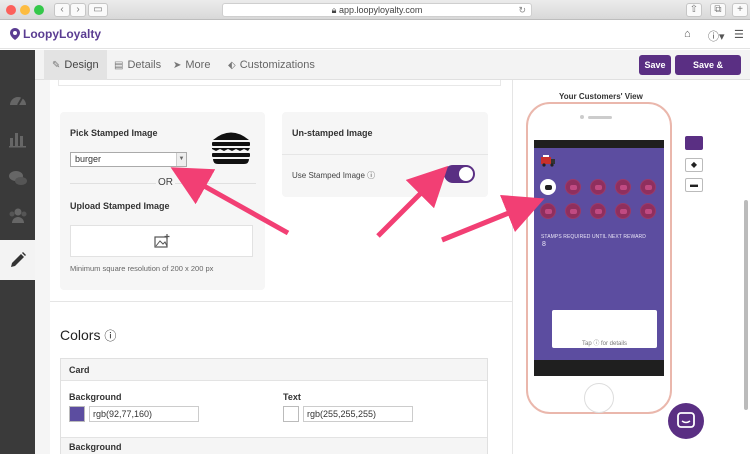 The height and width of the screenshot is (454, 750). I want to click on sidebar-item-customers, so click(17, 216).